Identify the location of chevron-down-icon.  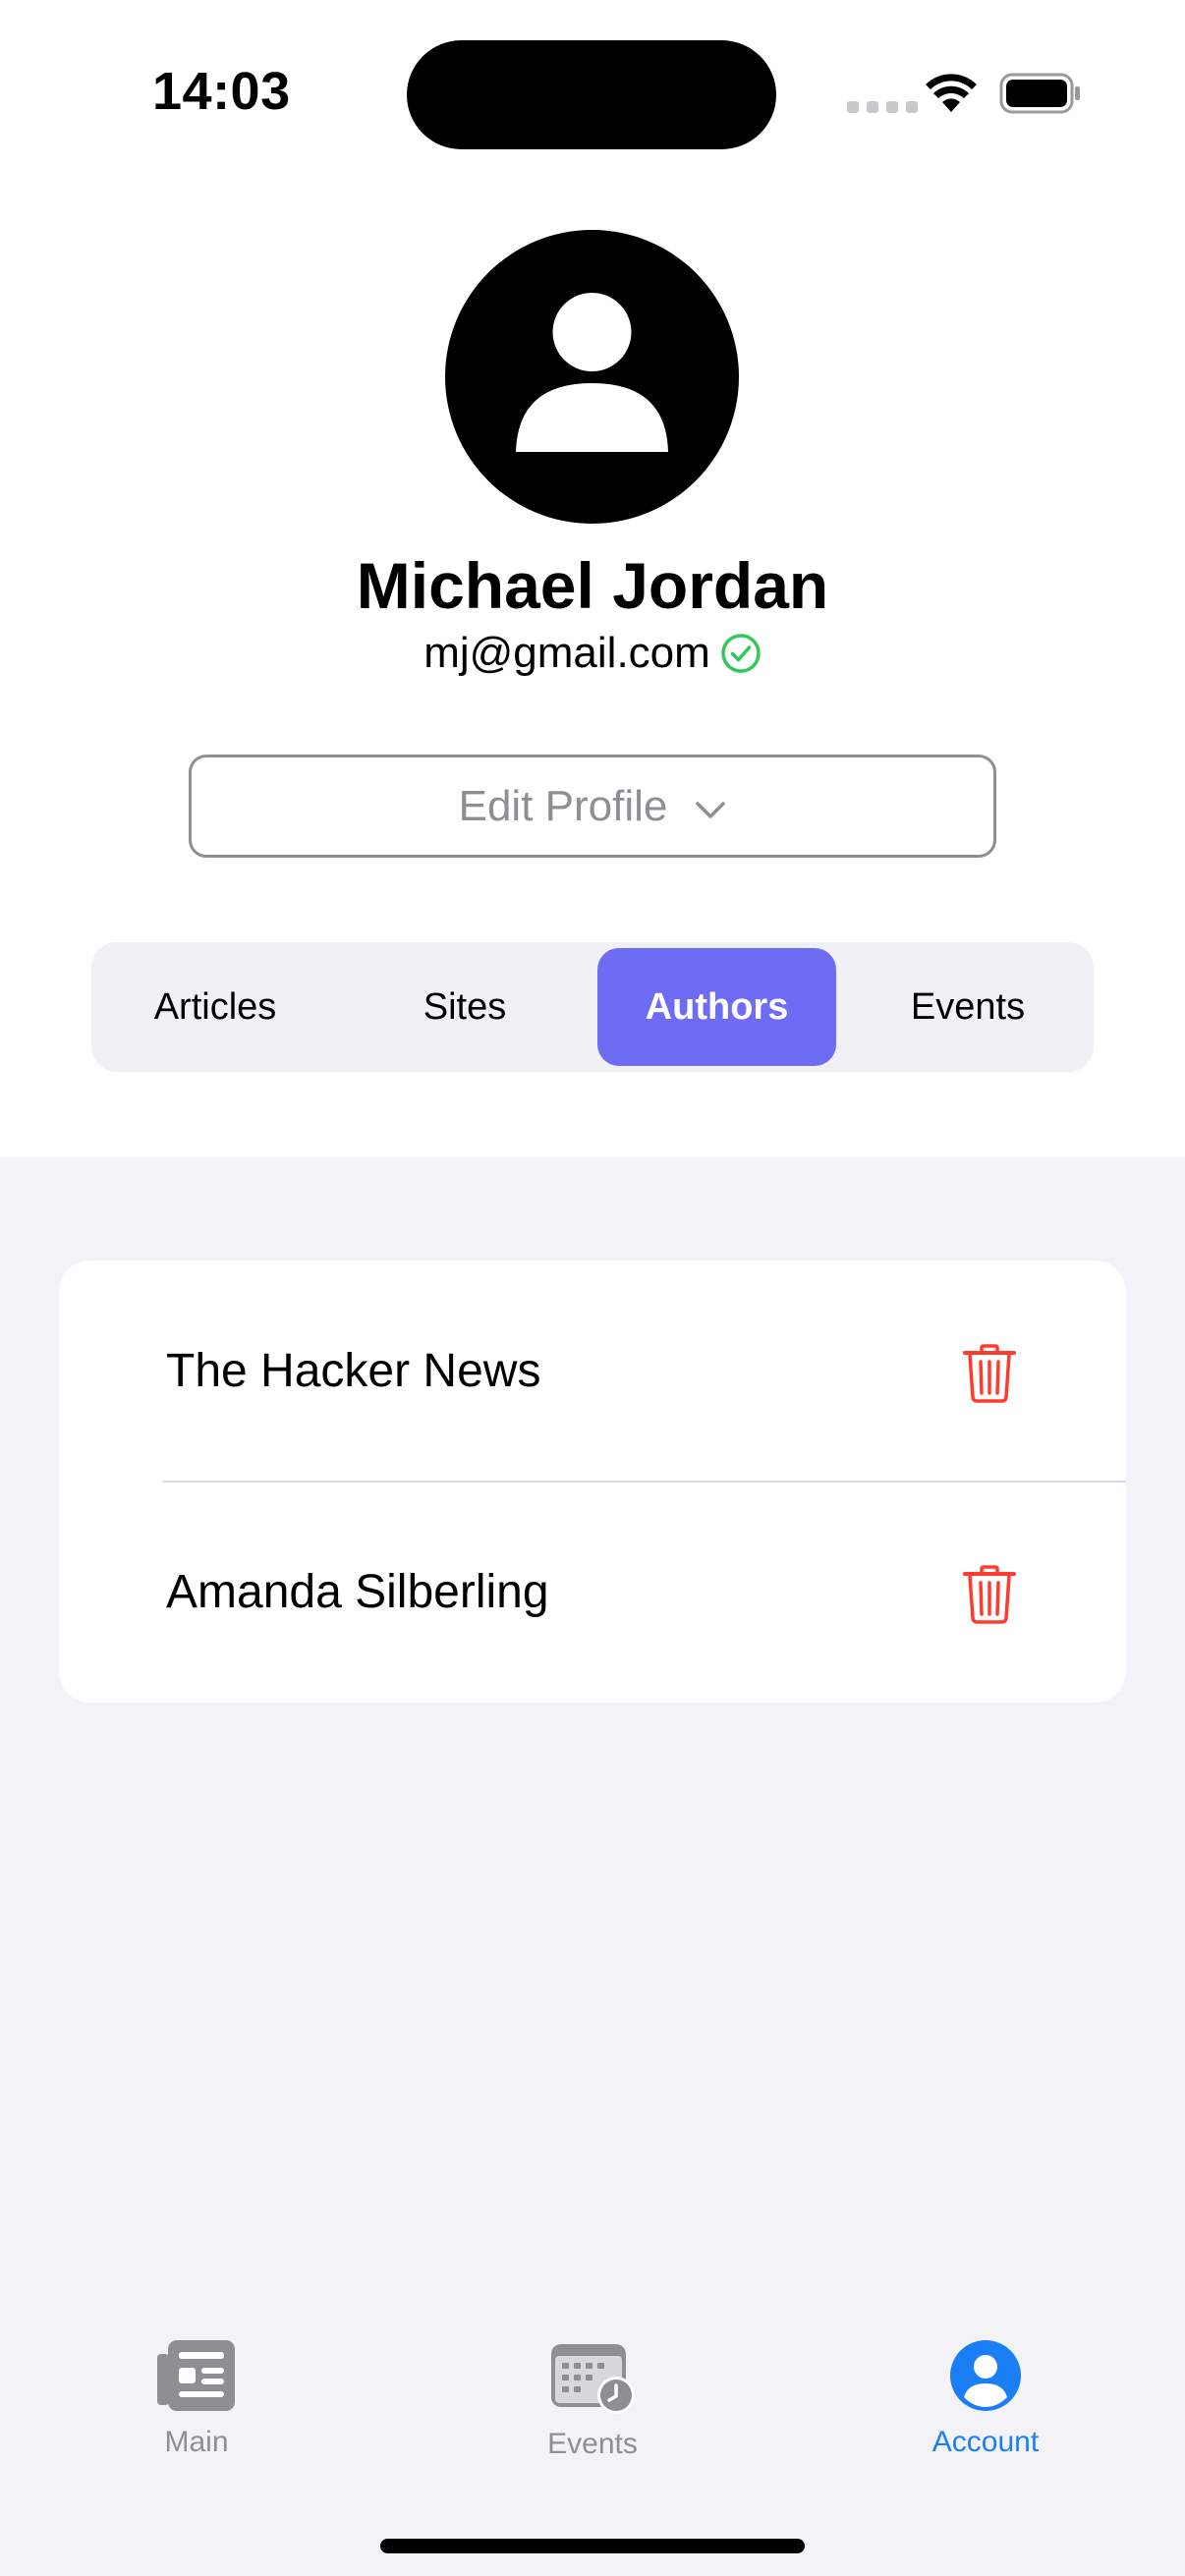
(711, 806).